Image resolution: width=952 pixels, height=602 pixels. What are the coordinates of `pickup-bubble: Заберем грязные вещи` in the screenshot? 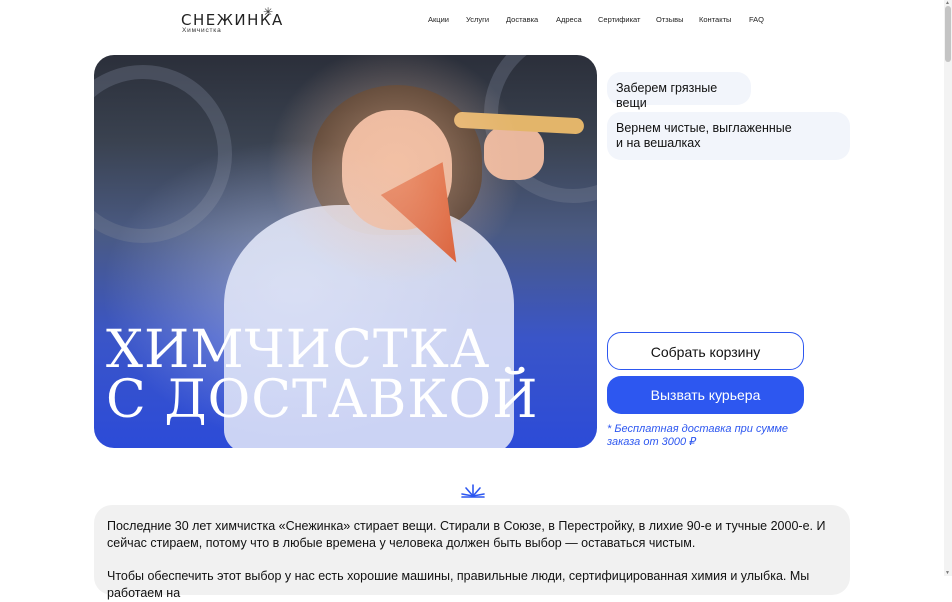 It's located at (679, 91).